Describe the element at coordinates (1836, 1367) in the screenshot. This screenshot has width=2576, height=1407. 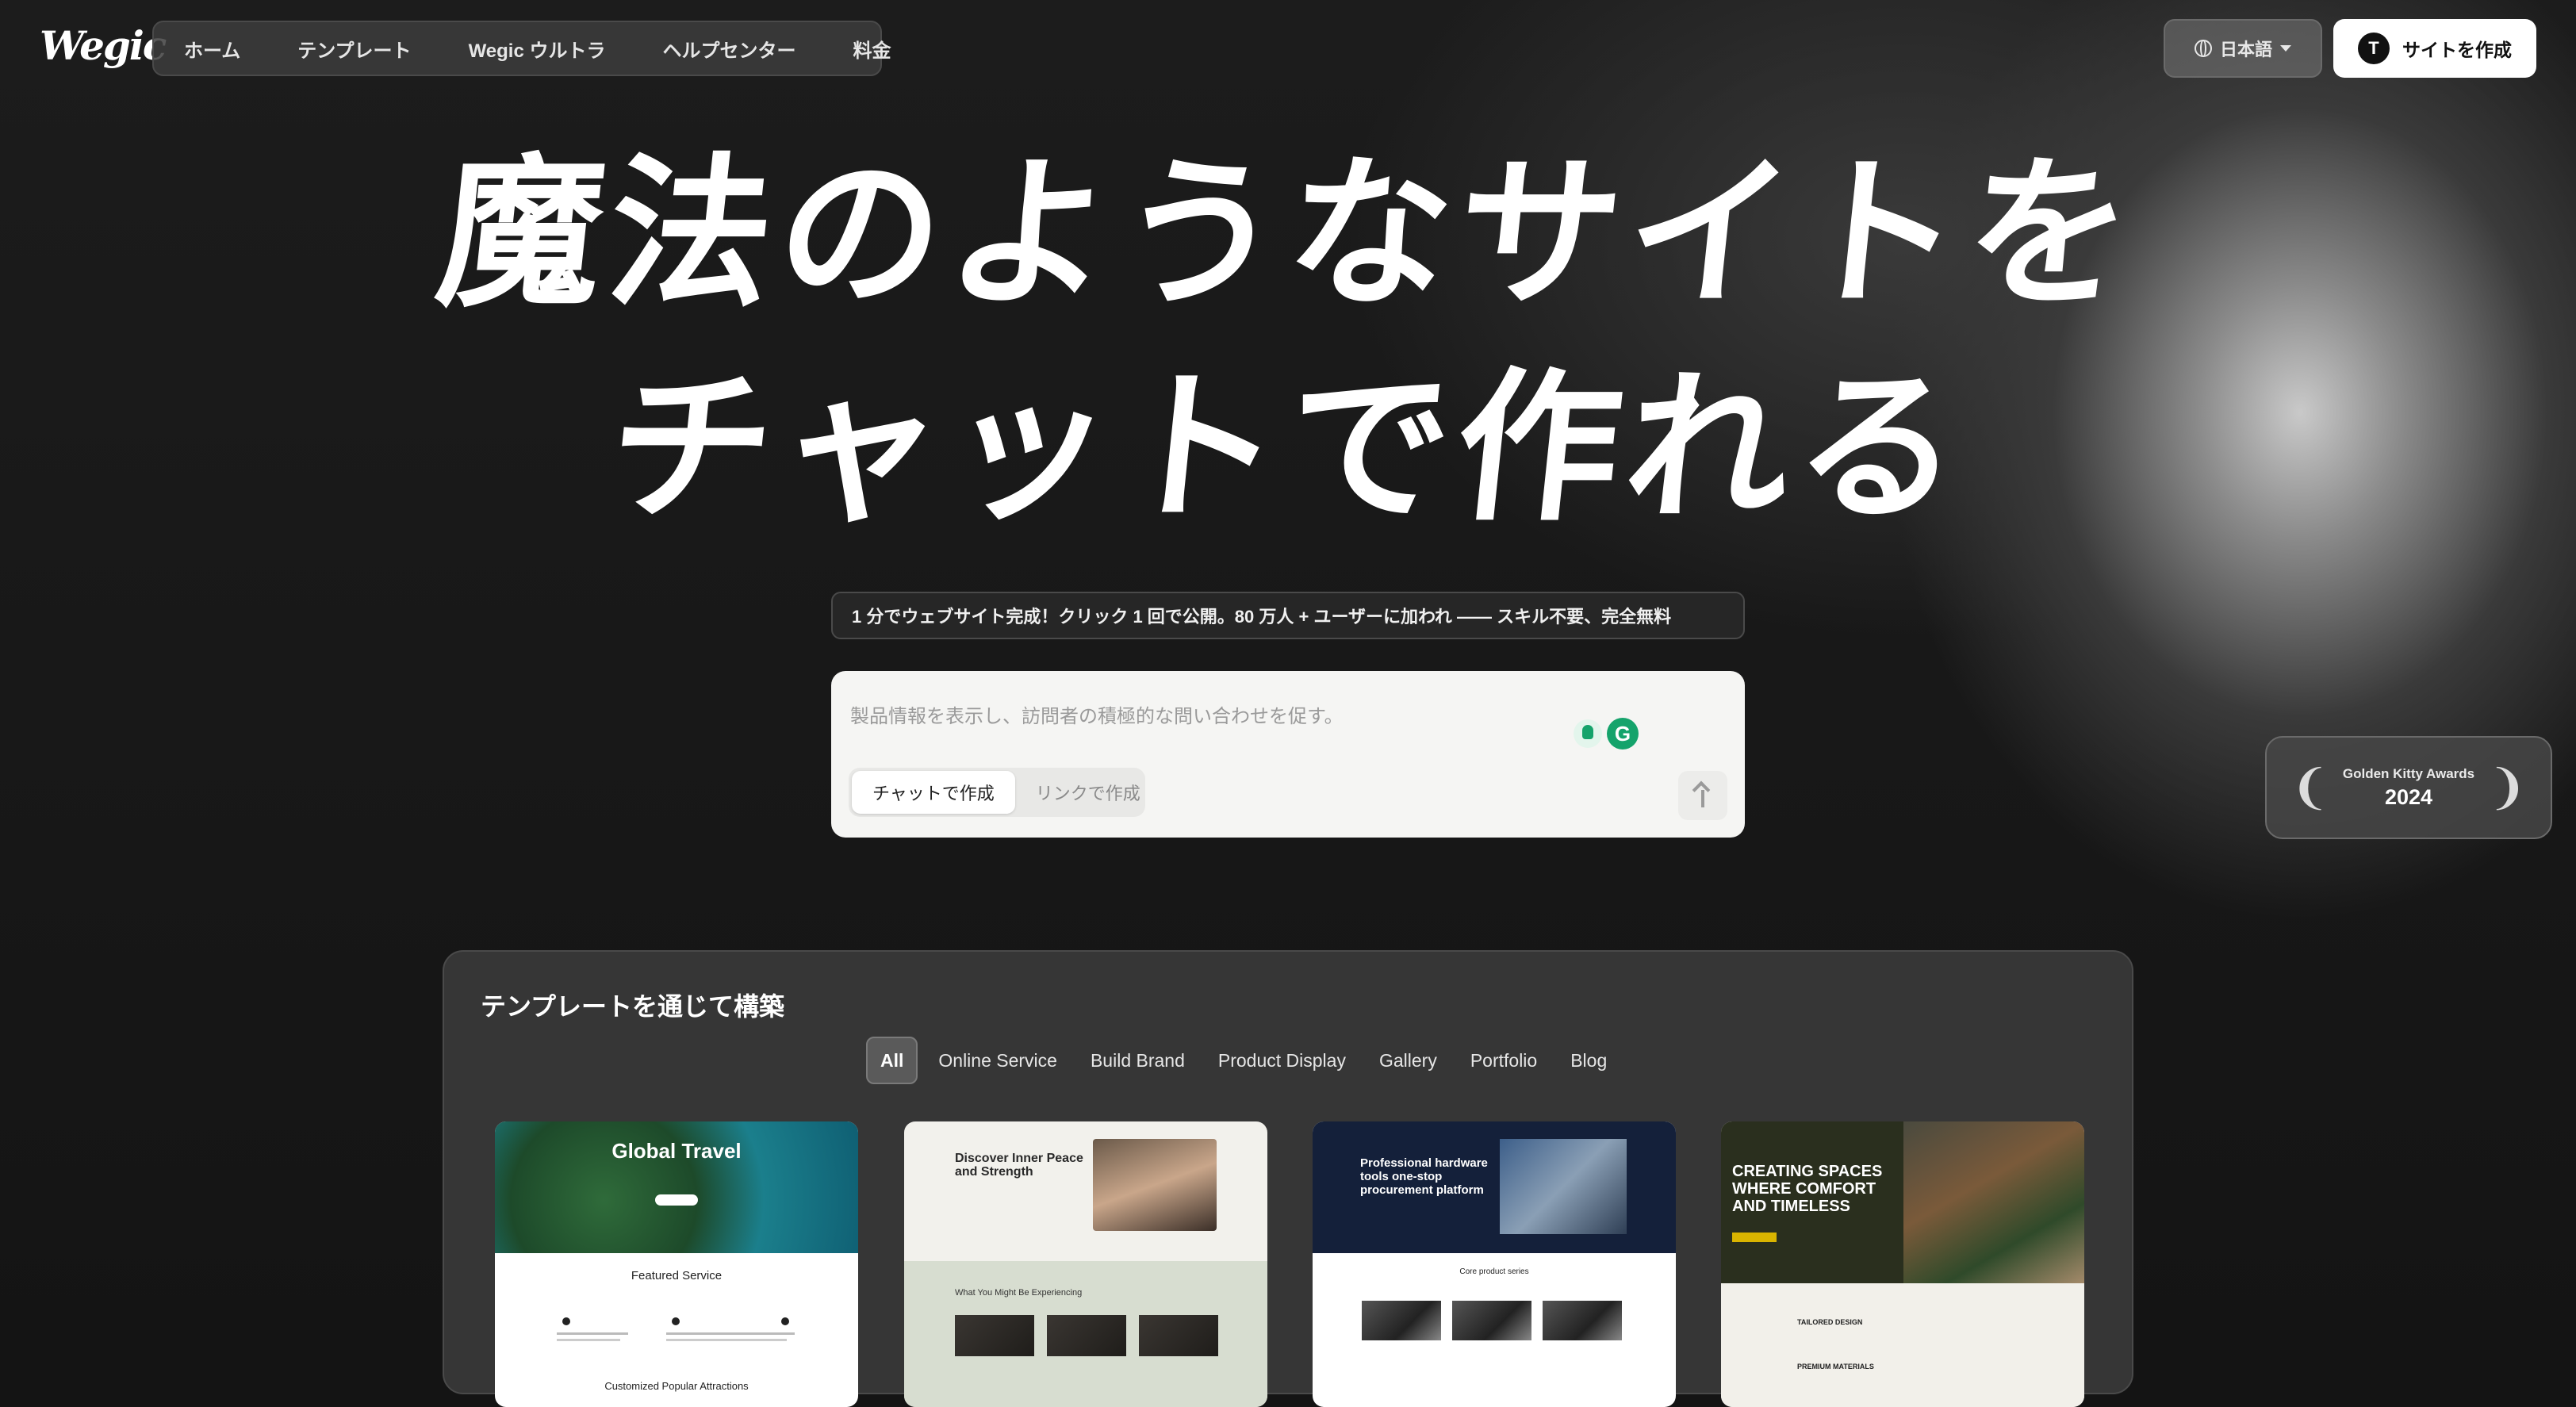
I see `card-feature-2: PREMIUM MATERIALS` at that location.